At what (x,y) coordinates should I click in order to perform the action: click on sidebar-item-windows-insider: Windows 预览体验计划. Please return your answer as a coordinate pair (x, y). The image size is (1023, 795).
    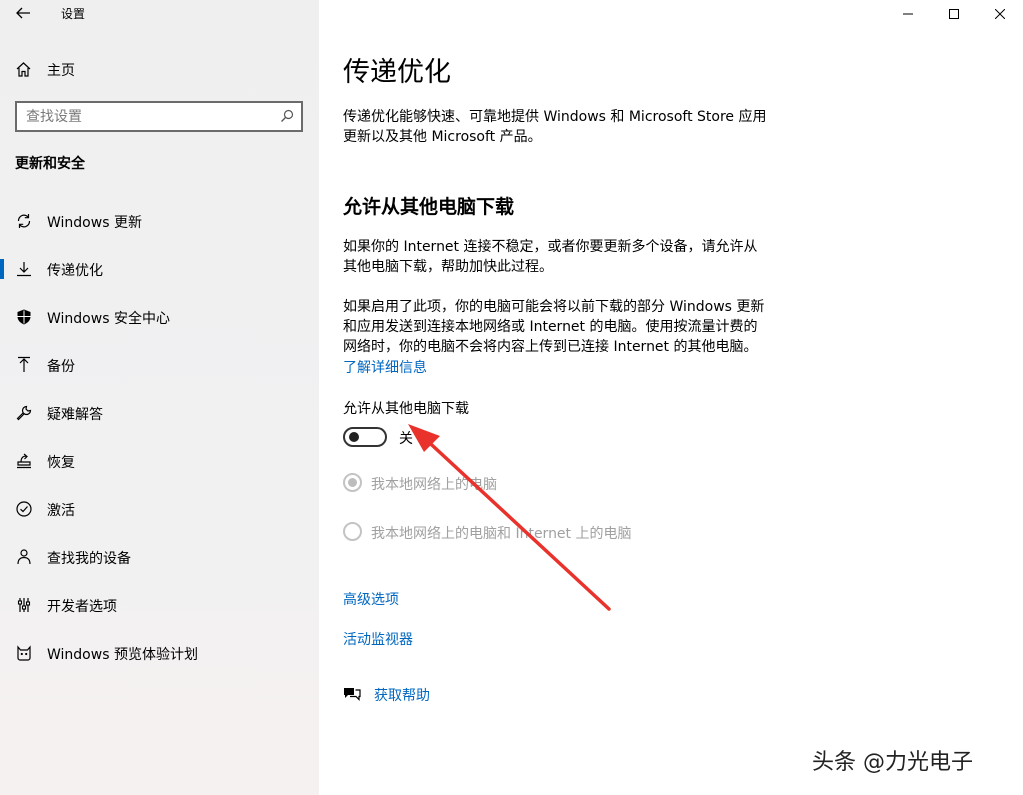
    Looking at the image, I should click on (159, 653).